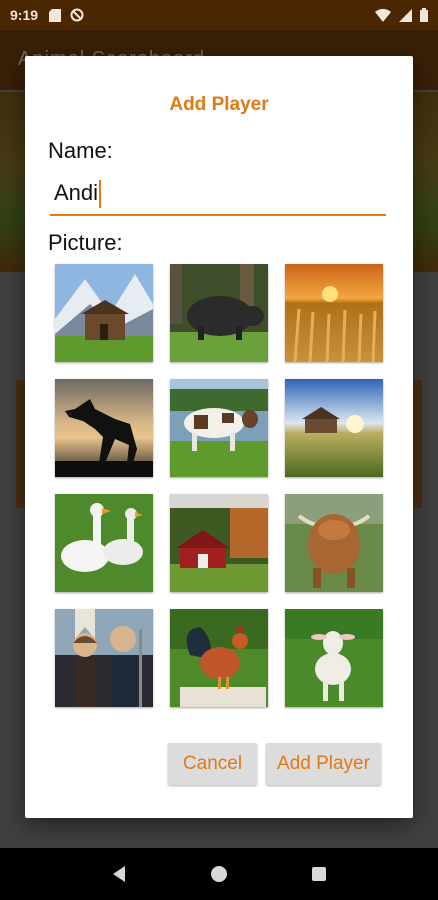  Describe the element at coordinates (104, 428) in the screenshot. I see `picture-rearing-horse-silhouette` at that location.